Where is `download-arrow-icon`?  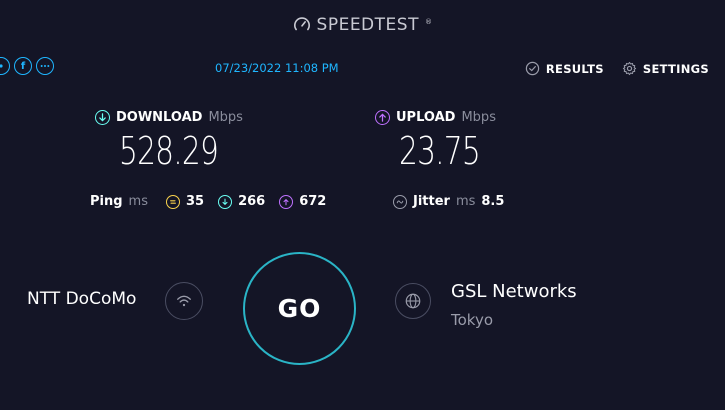 download-arrow-icon is located at coordinates (102, 117).